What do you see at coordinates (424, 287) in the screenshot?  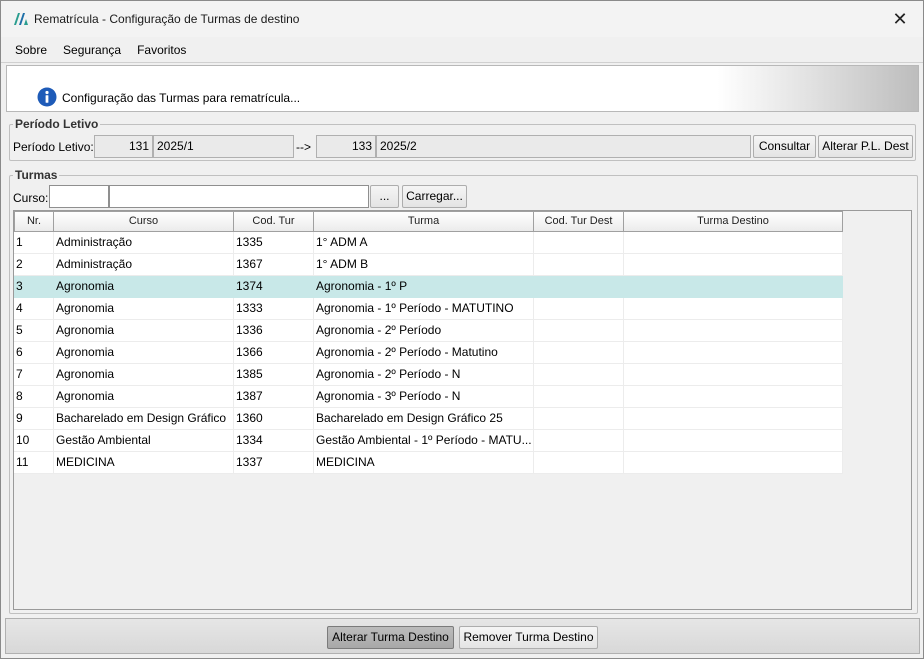 I see `cell-turma: Agronomia - 1º P` at bounding box center [424, 287].